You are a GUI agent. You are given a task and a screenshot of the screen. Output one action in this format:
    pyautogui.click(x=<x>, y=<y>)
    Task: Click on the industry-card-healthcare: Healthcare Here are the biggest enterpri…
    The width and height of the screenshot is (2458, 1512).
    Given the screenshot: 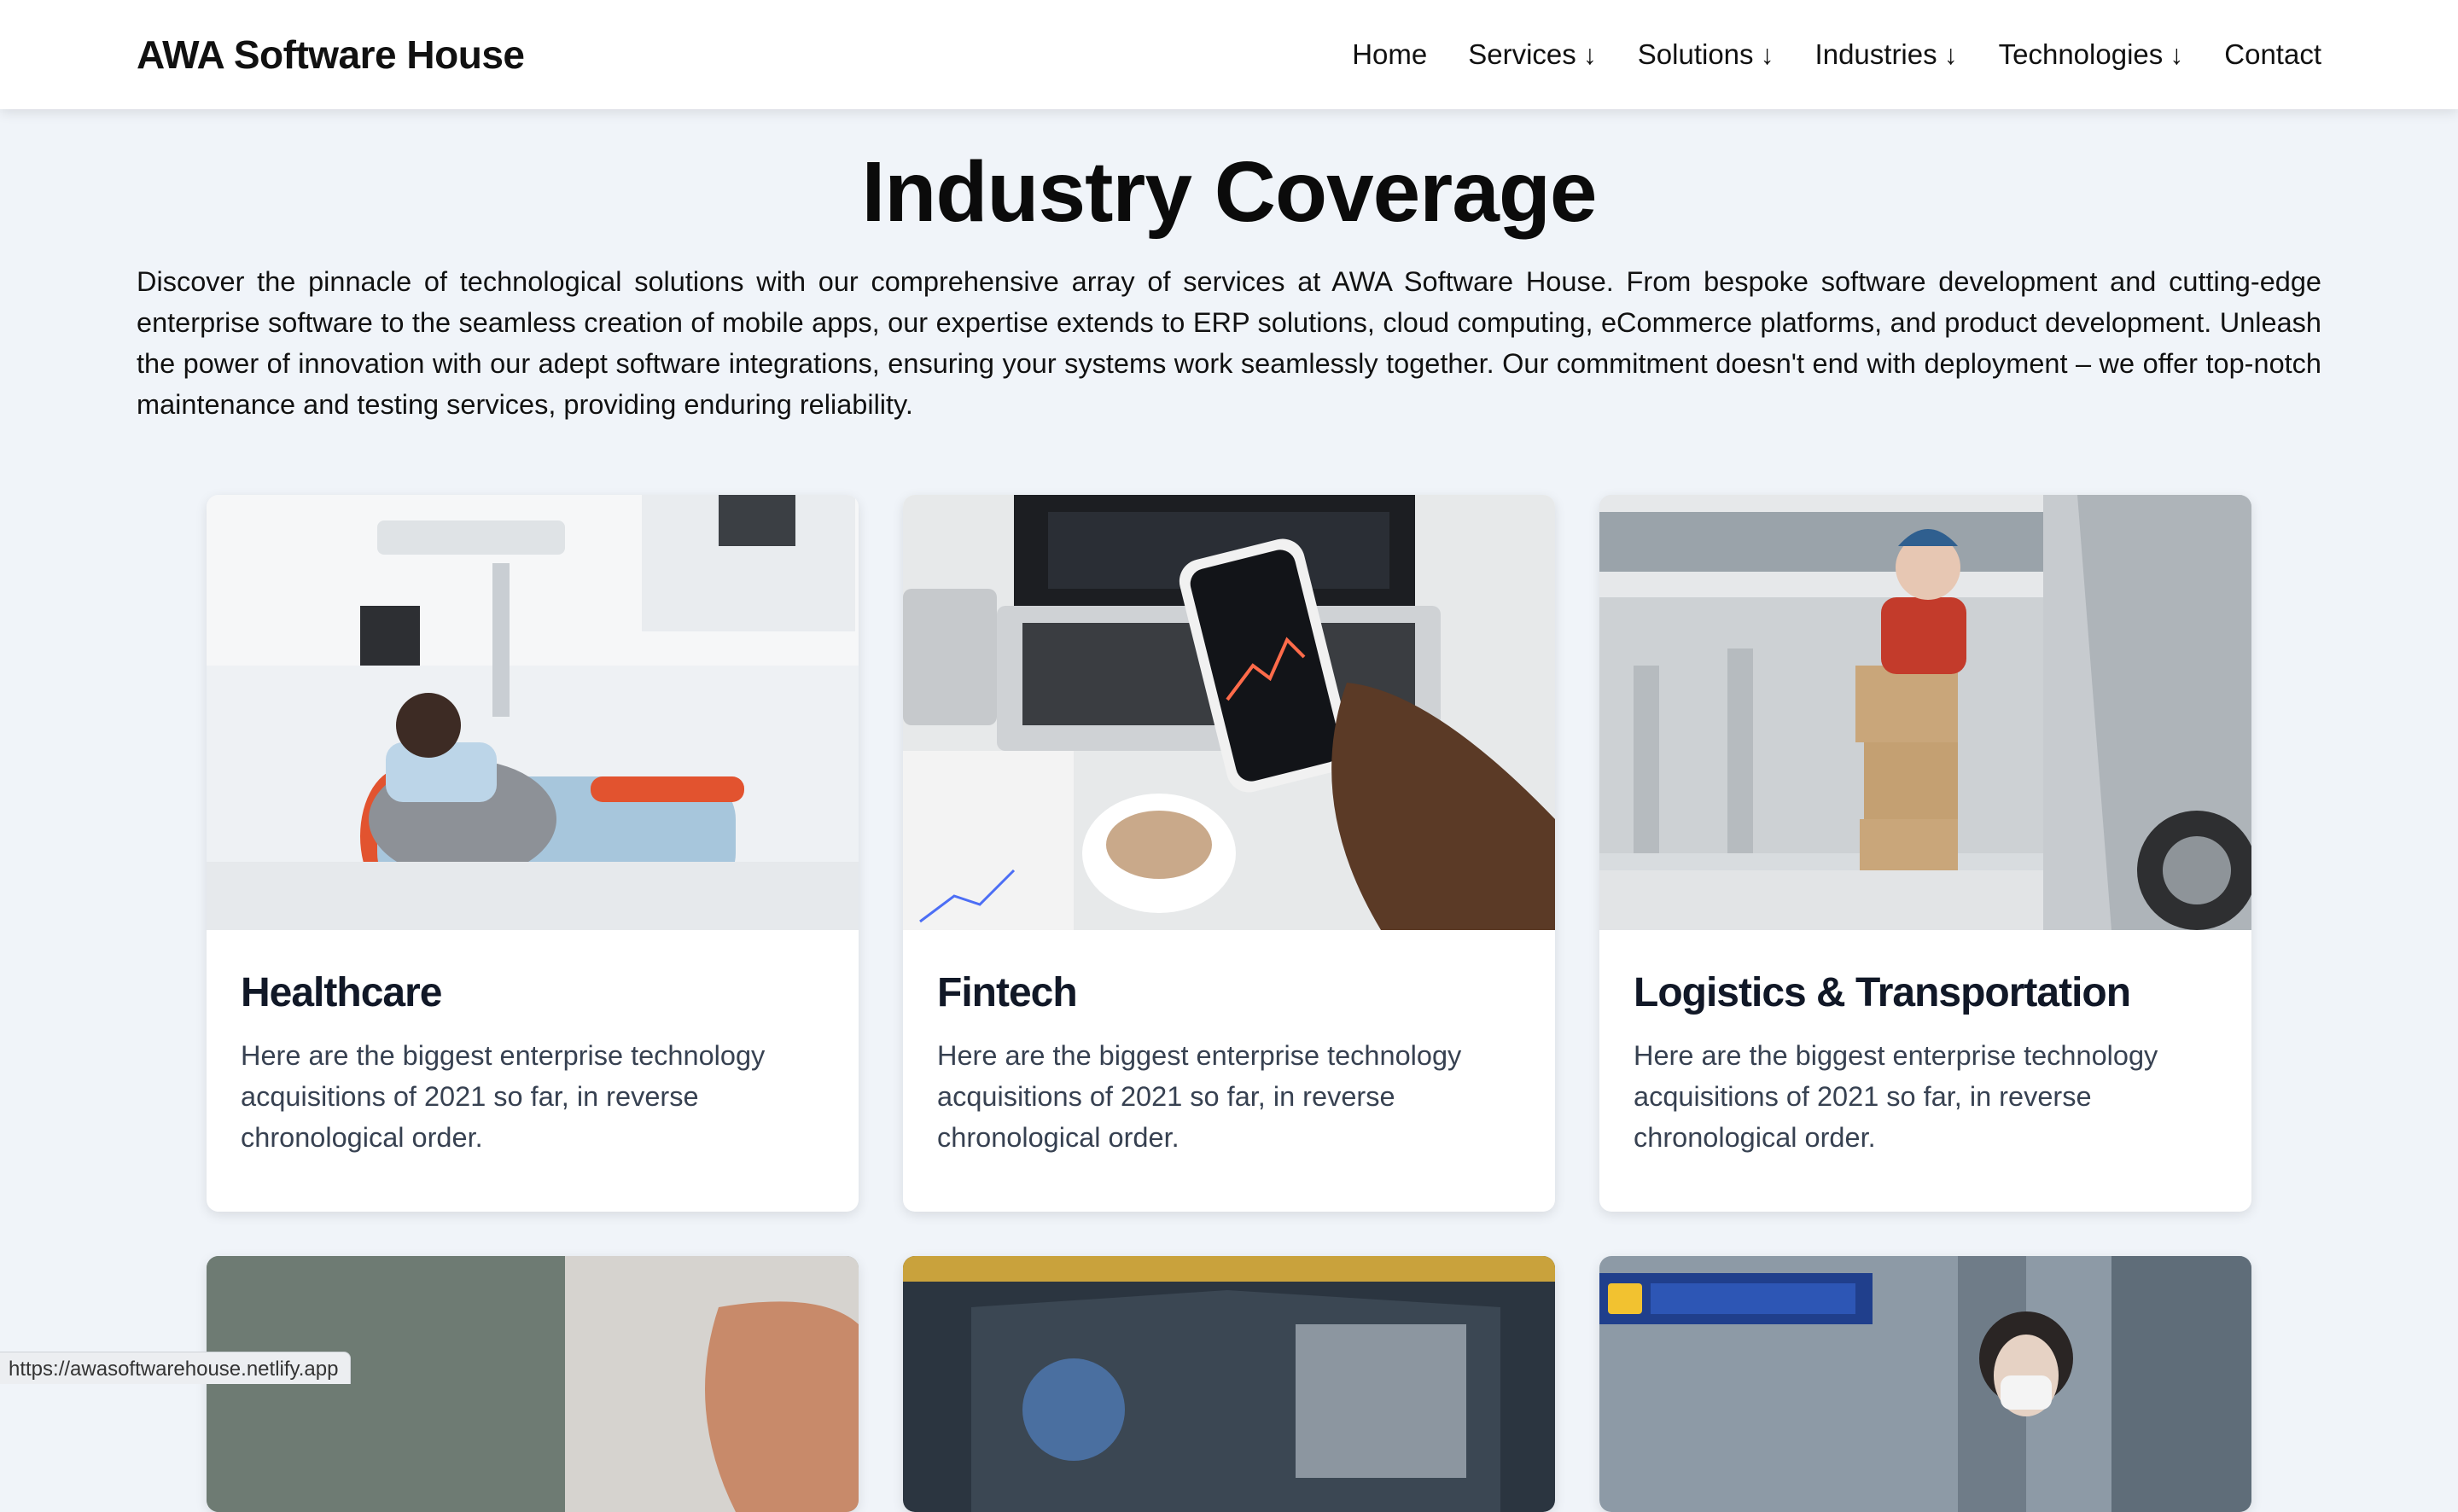 What is the action you would take?
    pyautogui.click(x=533, y=853)
    